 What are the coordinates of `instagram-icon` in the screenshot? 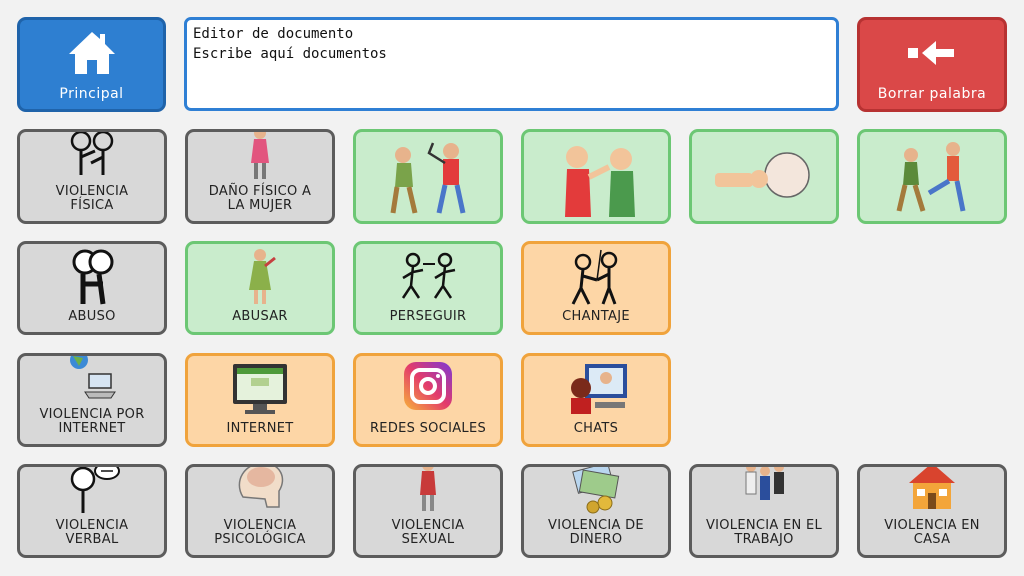 It's located at (428, 389).